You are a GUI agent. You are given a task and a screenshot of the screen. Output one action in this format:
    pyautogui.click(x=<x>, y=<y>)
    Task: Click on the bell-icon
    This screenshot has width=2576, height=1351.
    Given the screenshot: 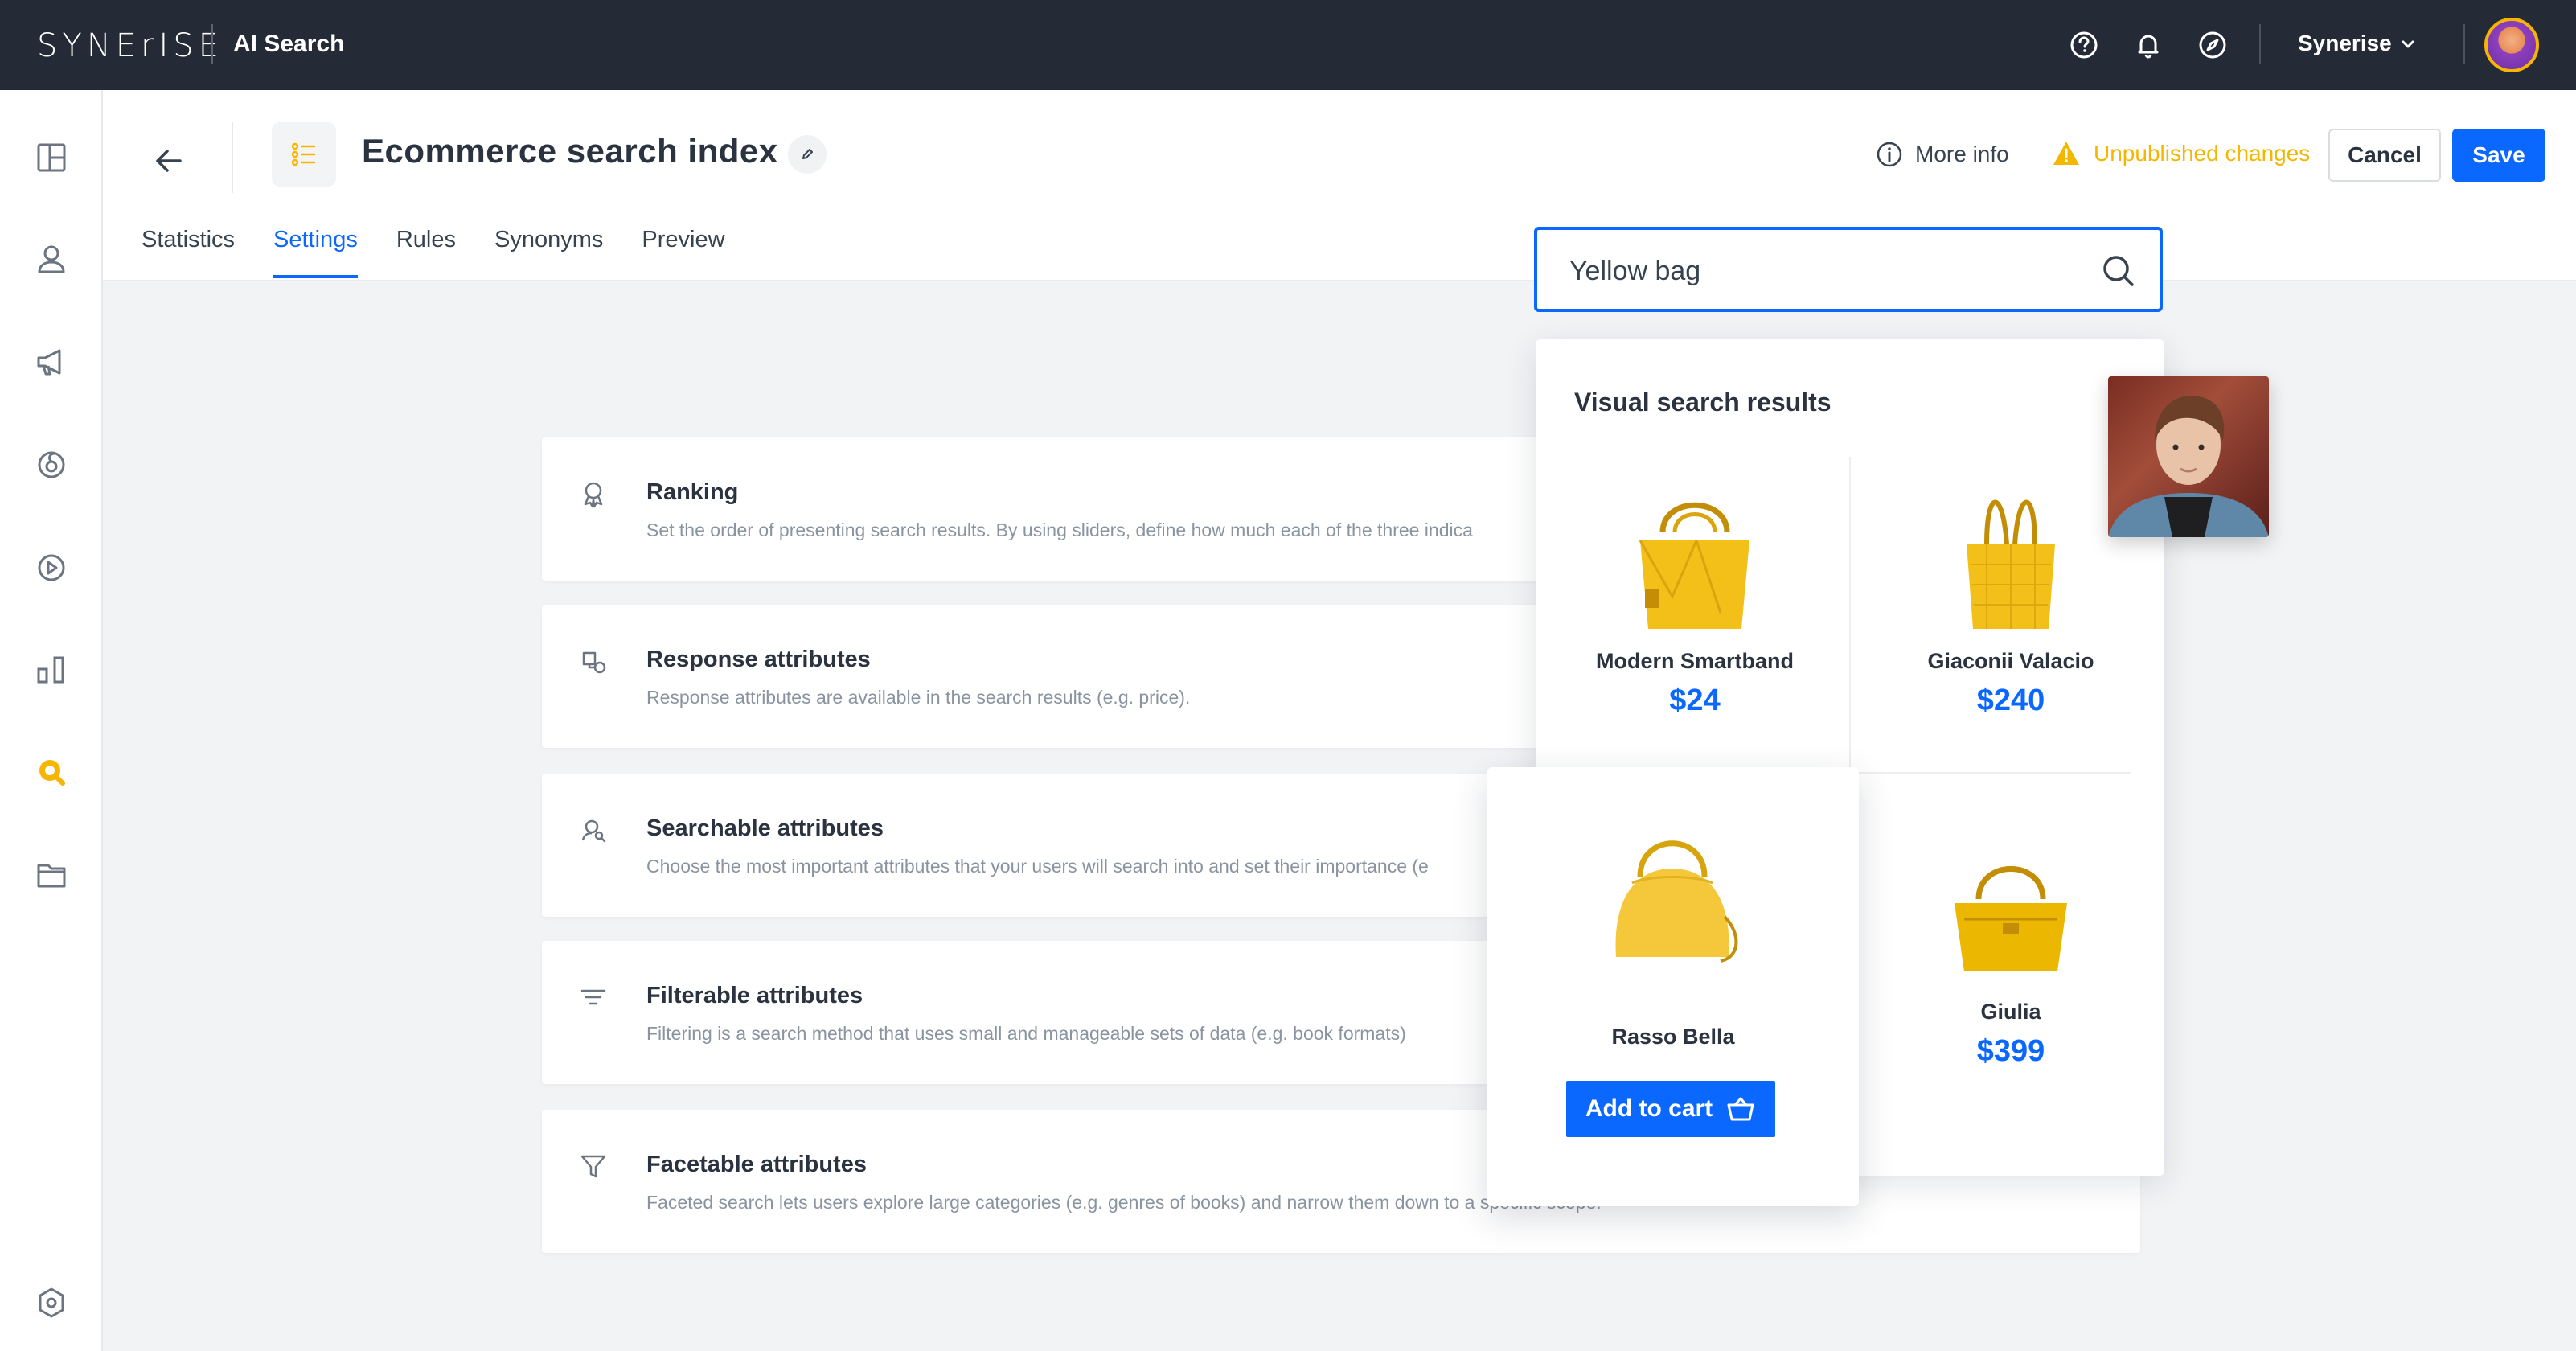 What is the action you would take?
    pyautogui.click(x=2148, y=45)
    